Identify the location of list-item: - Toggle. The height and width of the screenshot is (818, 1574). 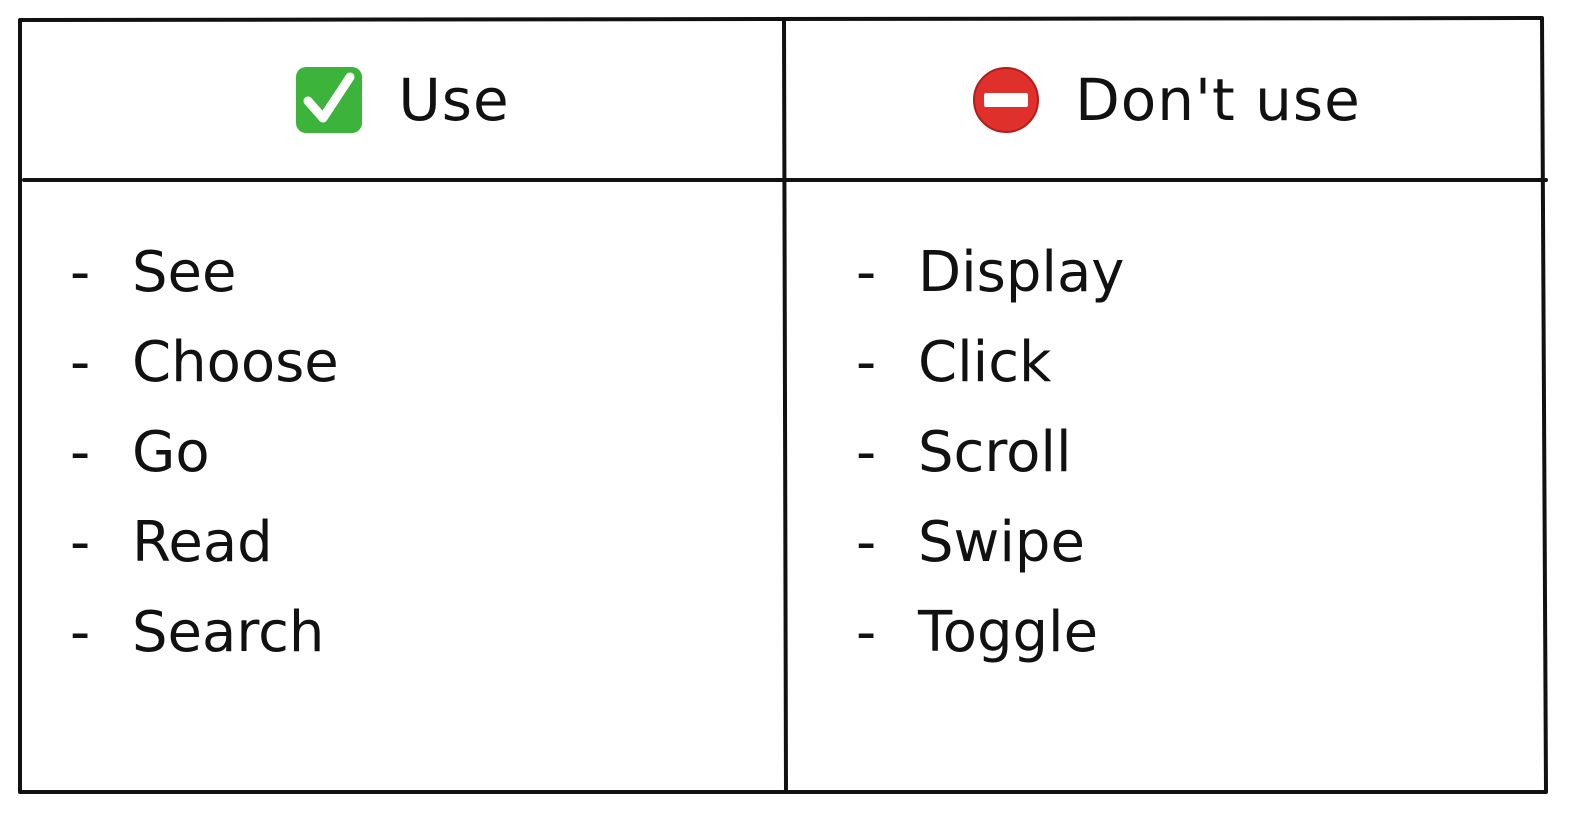
(990, 633).